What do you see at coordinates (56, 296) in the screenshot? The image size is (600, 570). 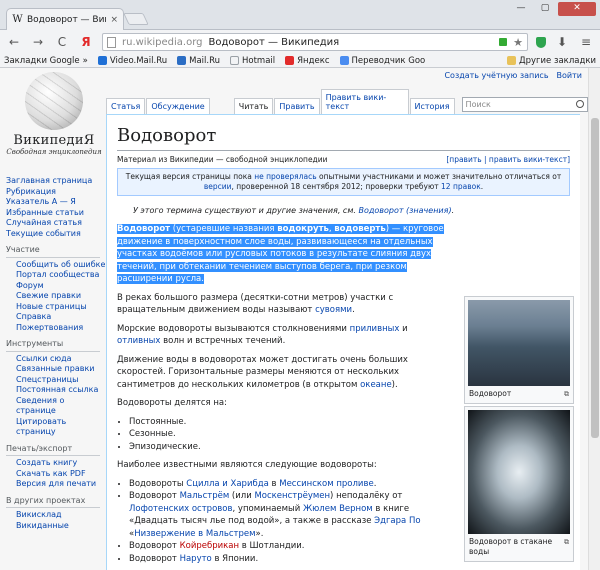 I see `sidebar-link: Свежие правки` at bounding box center [56, 296].